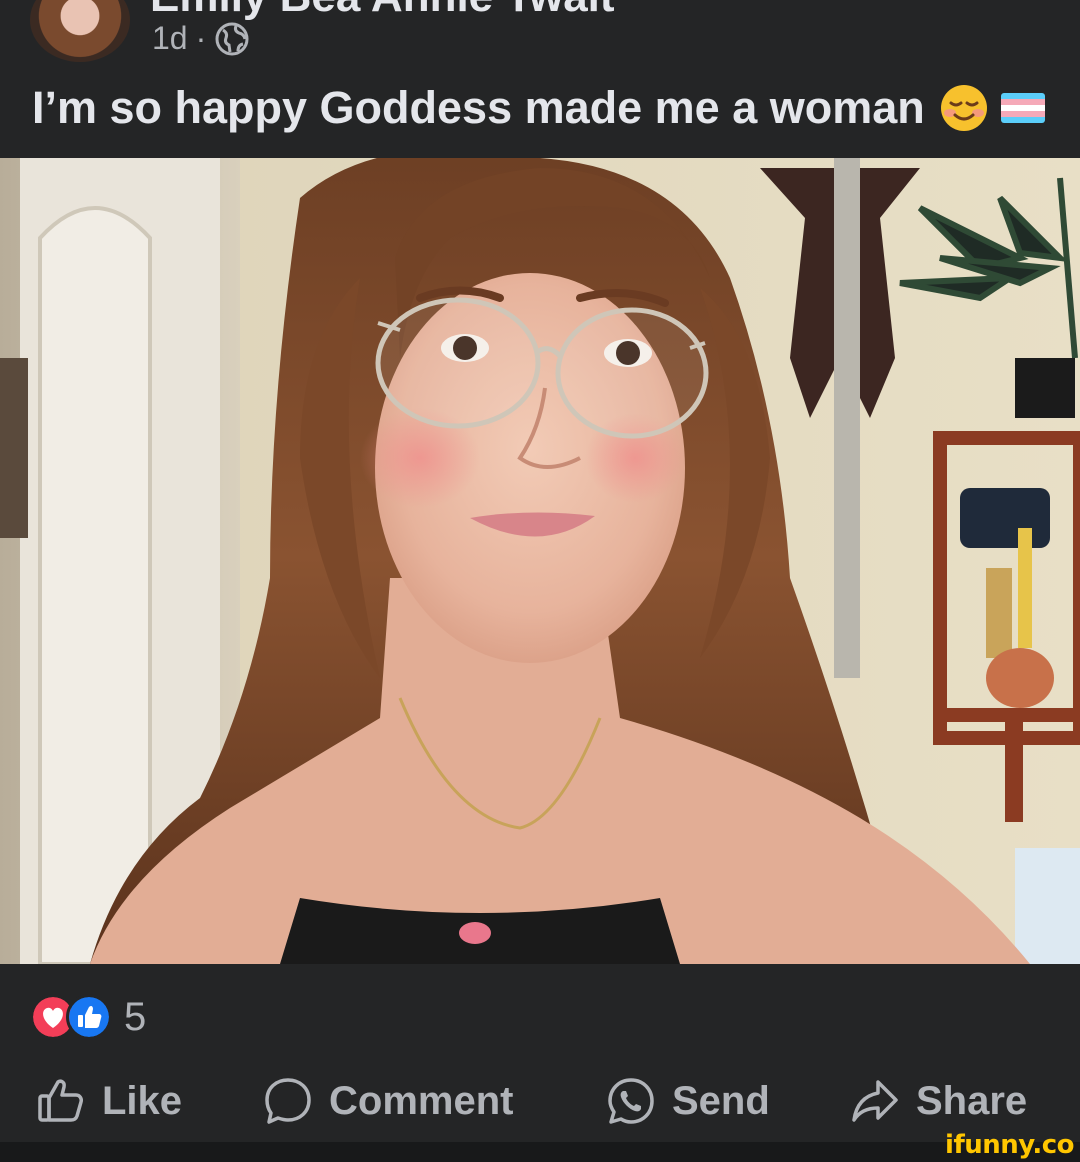 The image size is (1080, 1162). I want to click on smiling-face-emoji, so click(963, 108).